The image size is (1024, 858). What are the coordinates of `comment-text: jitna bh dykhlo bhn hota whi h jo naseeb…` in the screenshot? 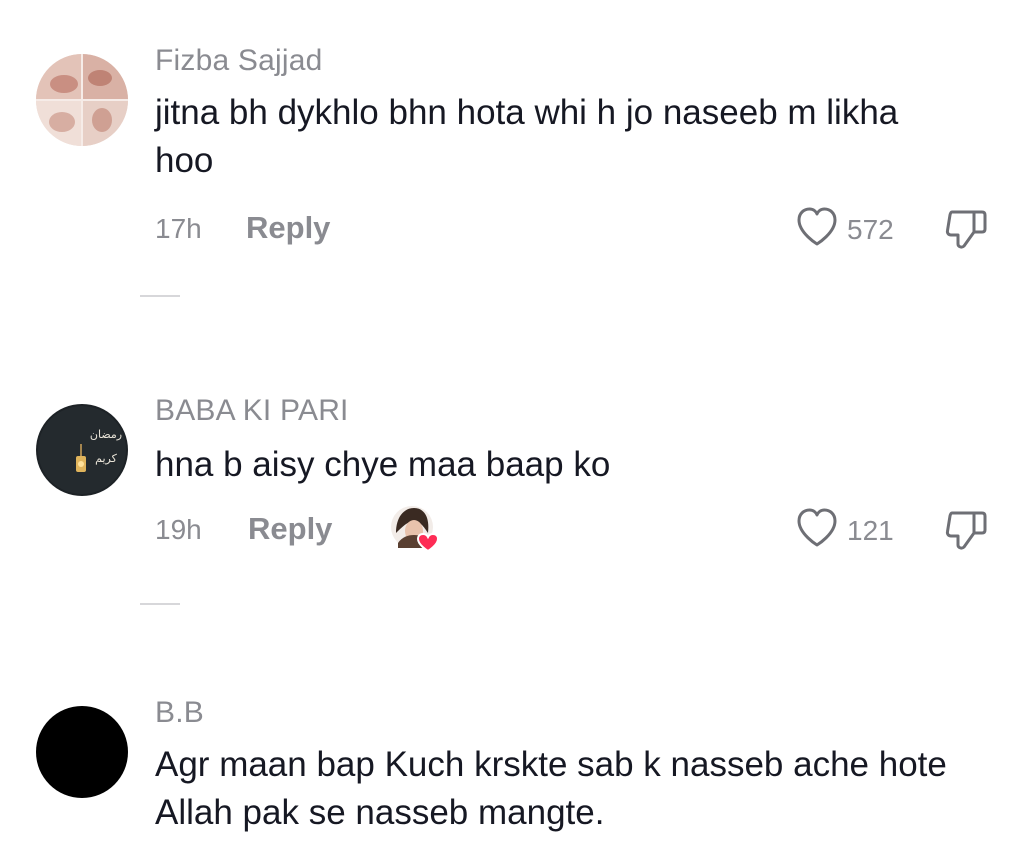 It's located at (527, 136).